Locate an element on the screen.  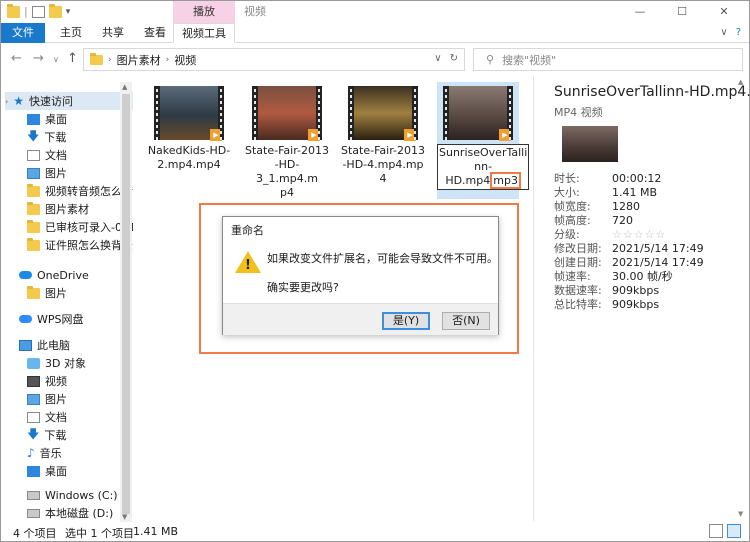
address-bar: › 图片素材 › 视频 ∨ ↻ is located at coordinates (274, 59).